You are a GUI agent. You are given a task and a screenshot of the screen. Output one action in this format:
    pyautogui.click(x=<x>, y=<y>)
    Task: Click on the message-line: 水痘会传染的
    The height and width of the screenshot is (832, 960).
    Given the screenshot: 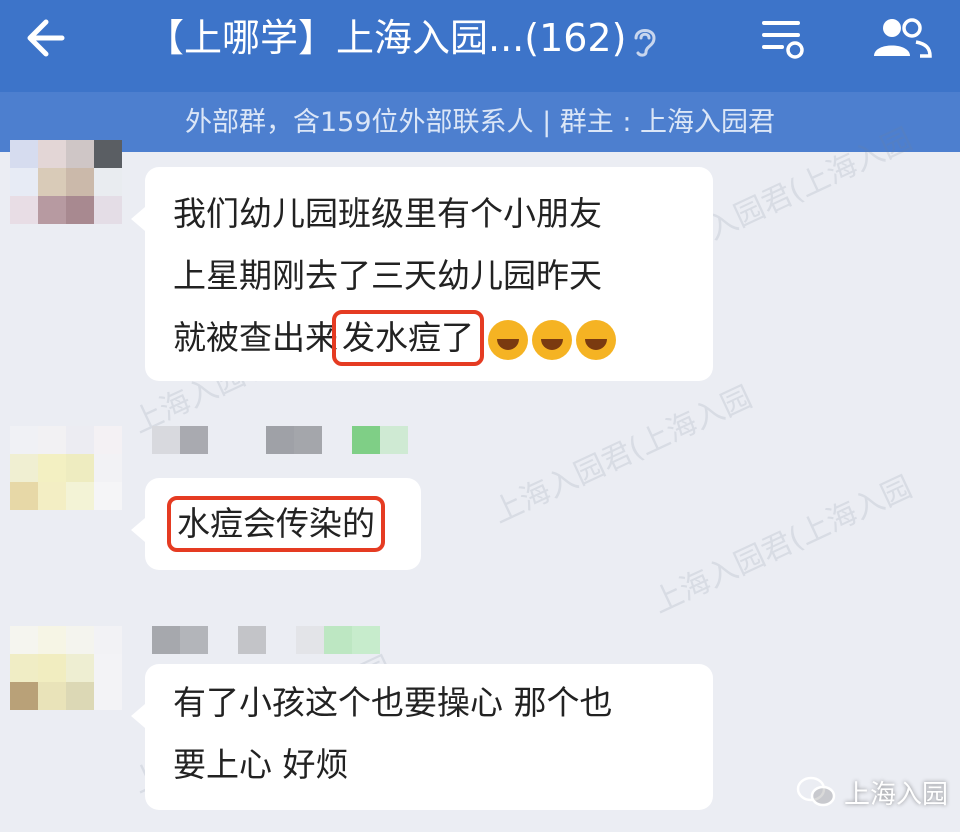 What is the action you would take?
    pyautogui.click(x=294, y=524)
    